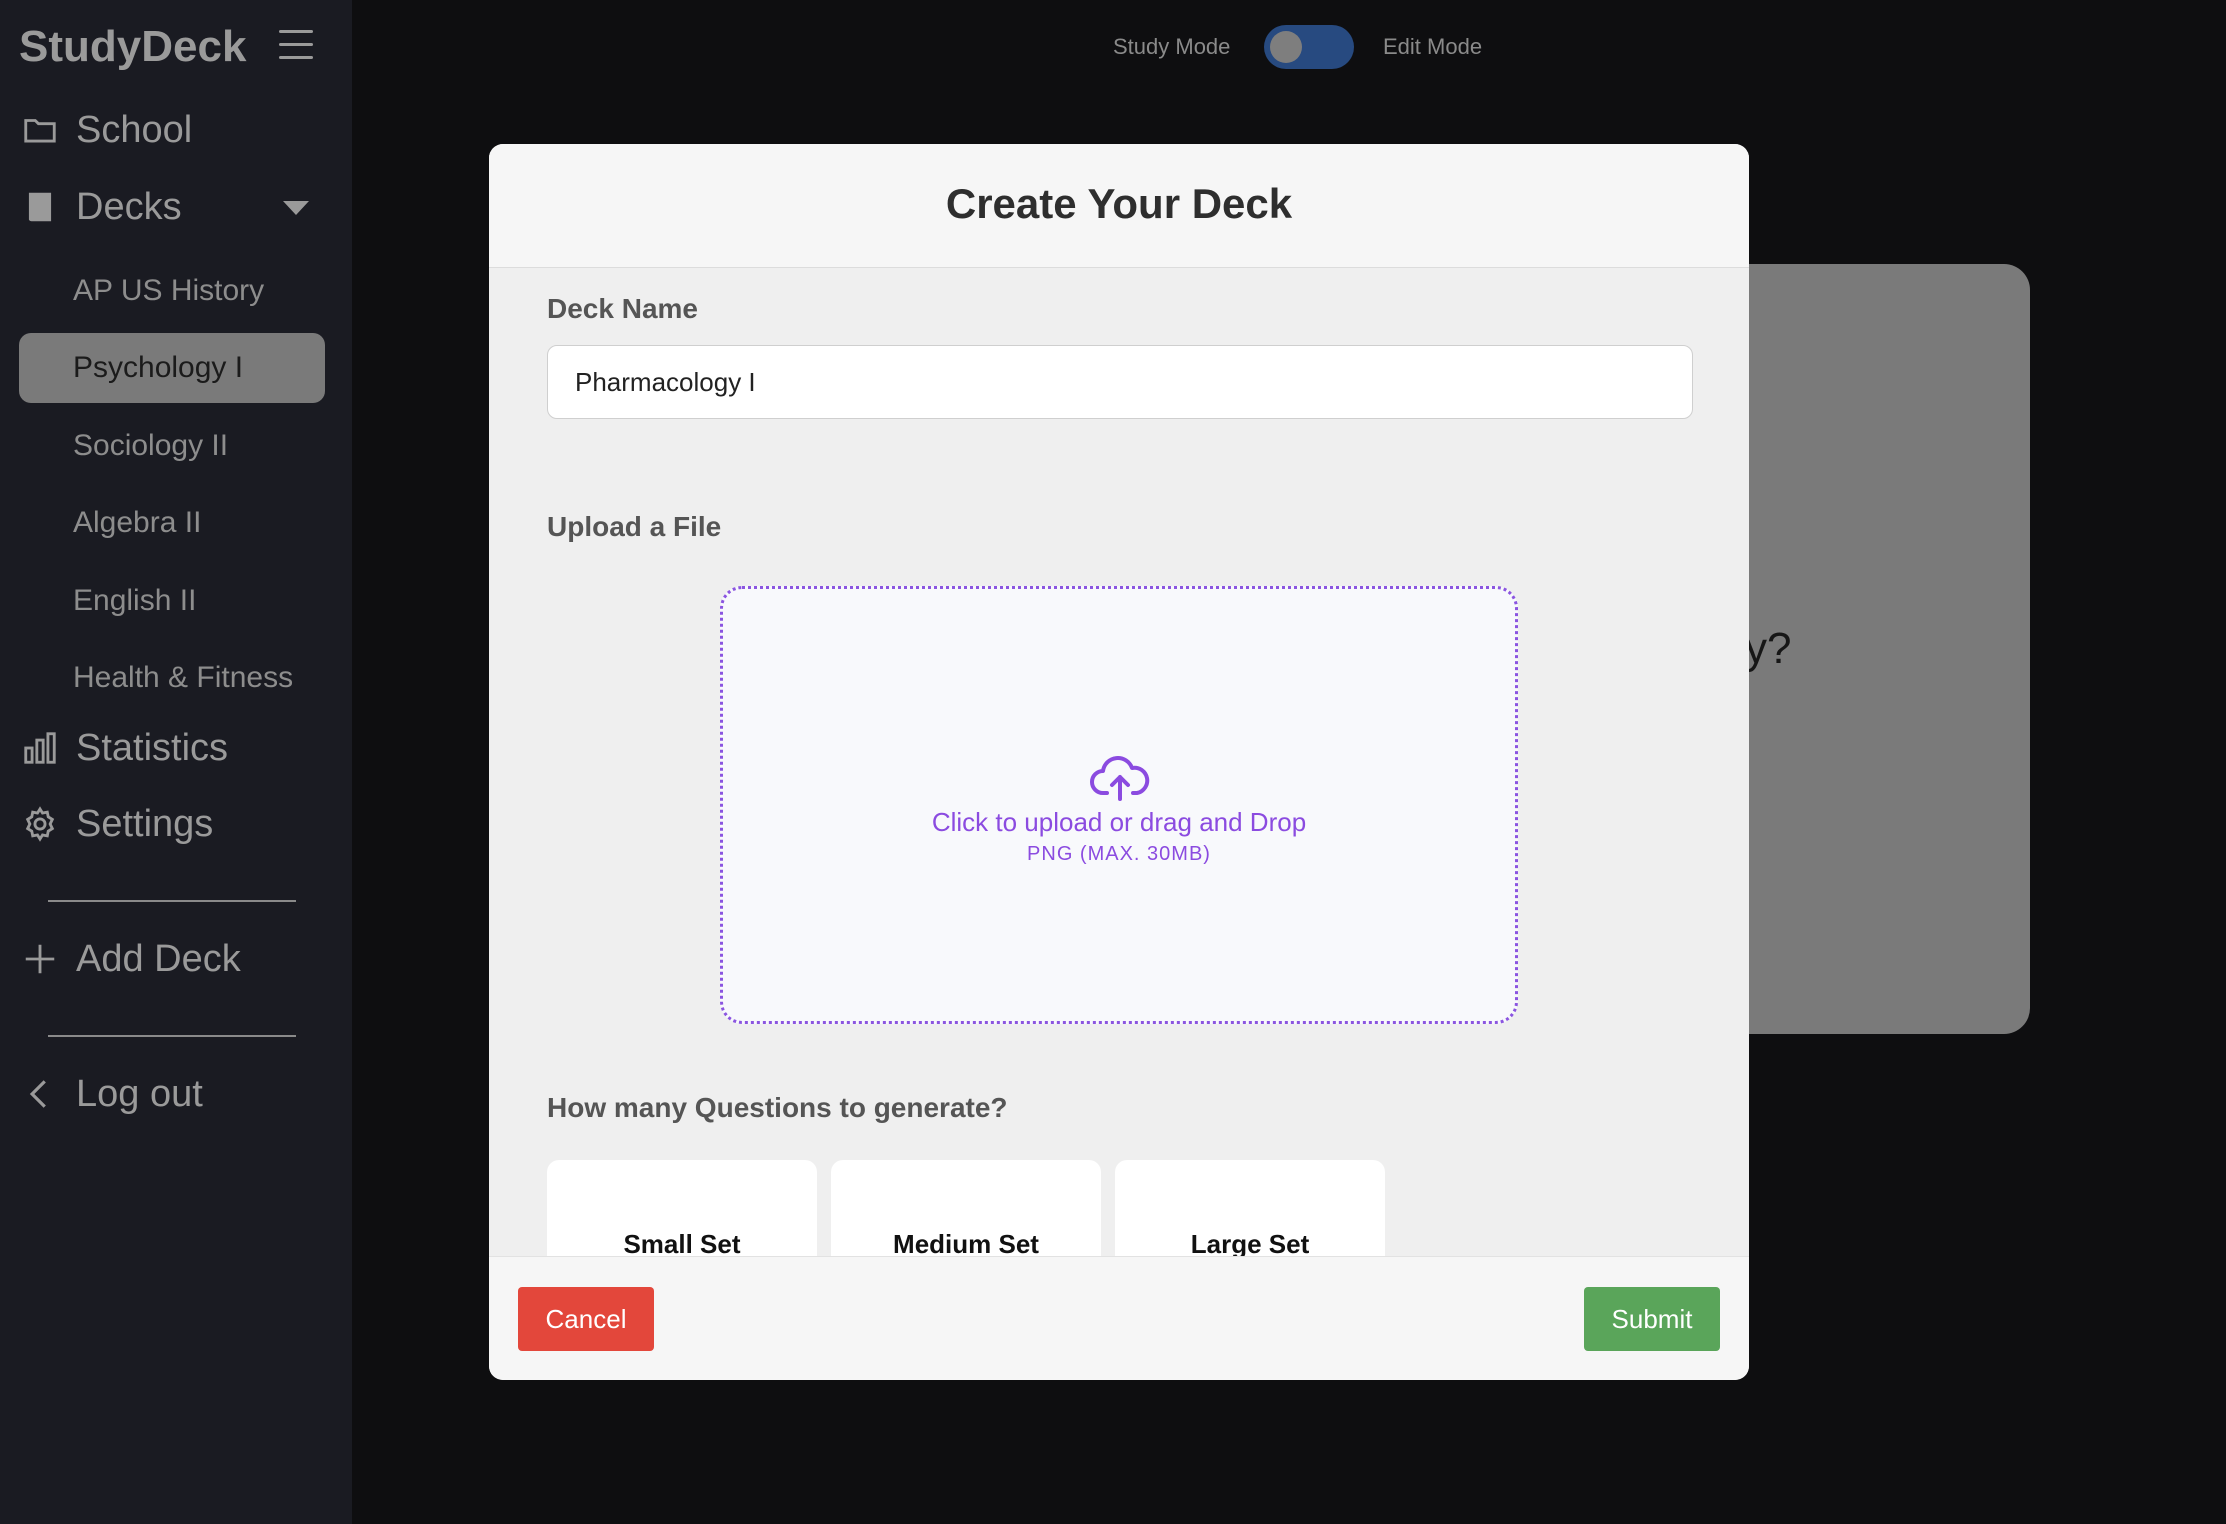 This screenshot has height=1524, width=2226. What do you see at coordinates (622, 308) in the screenshot?
I see `deck-name-label: Deck Name` at bounding box center [622, 308].